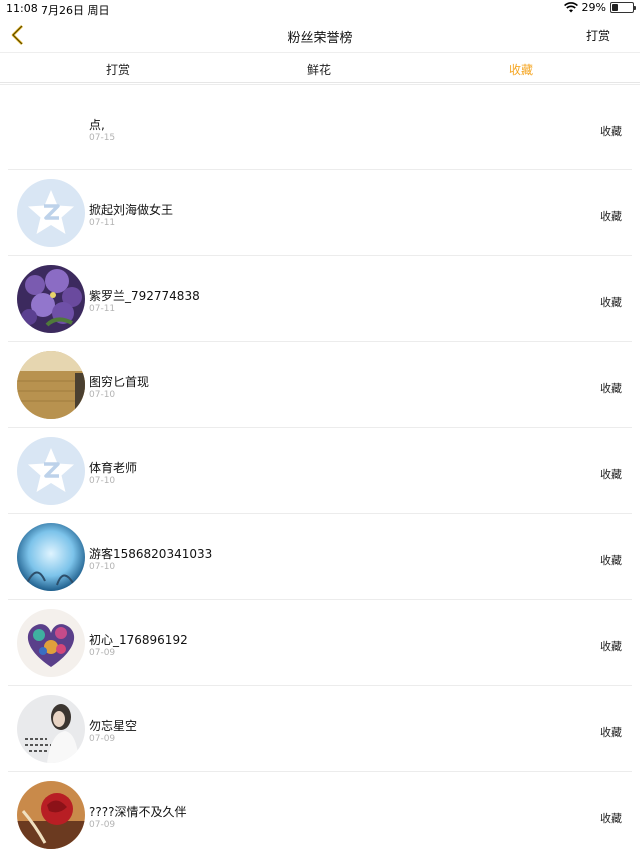  What do you see at coordinates (138, 640) in the screenshot?
I see `fan-name: 初心_176896192` at bounding box center [138, 640].